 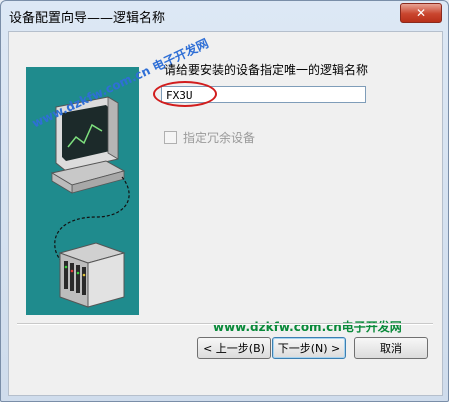 What do you see at coordinates (224, 16) in the screenshot?
I see `title-bar: 设备配置向导——逻辑名称 ✕` at bounding box center [224, 16].